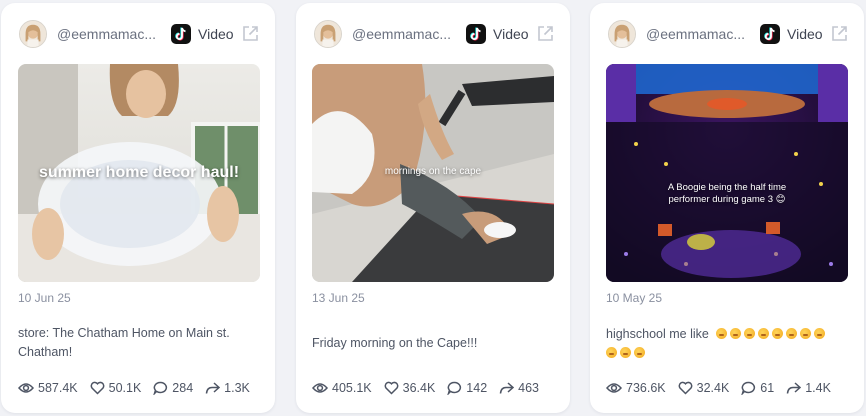 The height and width of the screenshot is (416, 866). I want to click on views-stat: 405.1K, so click(342, 388).